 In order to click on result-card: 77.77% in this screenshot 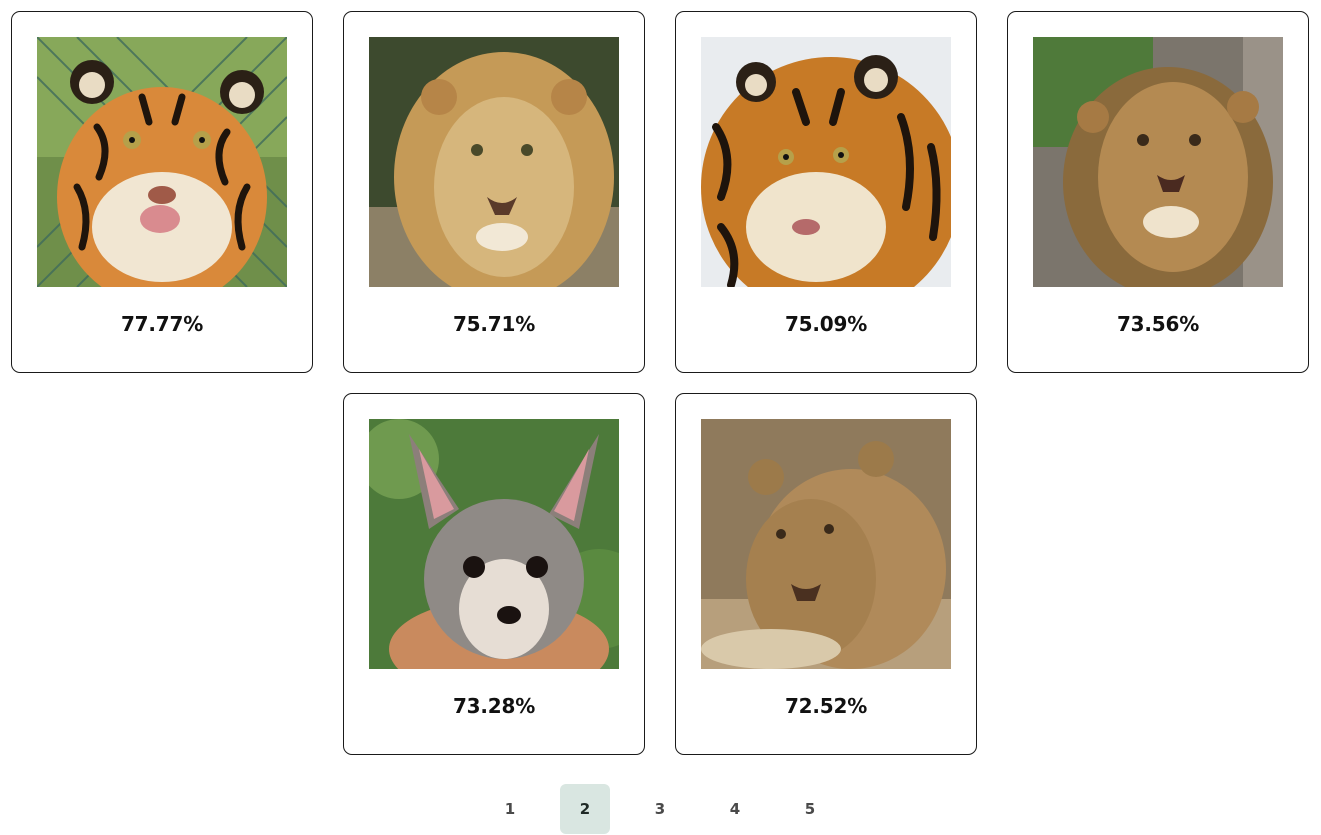, I will do `click(162, 192)`.